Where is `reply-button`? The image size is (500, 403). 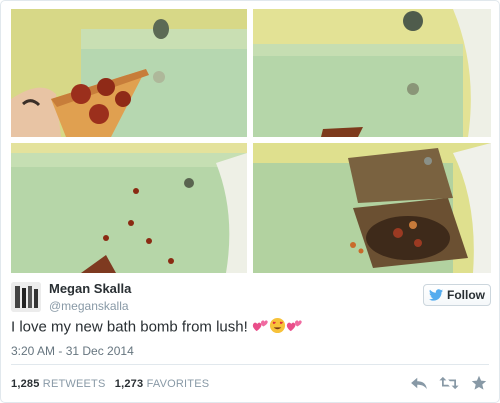
reply-button is located at coordinates (419, 383).